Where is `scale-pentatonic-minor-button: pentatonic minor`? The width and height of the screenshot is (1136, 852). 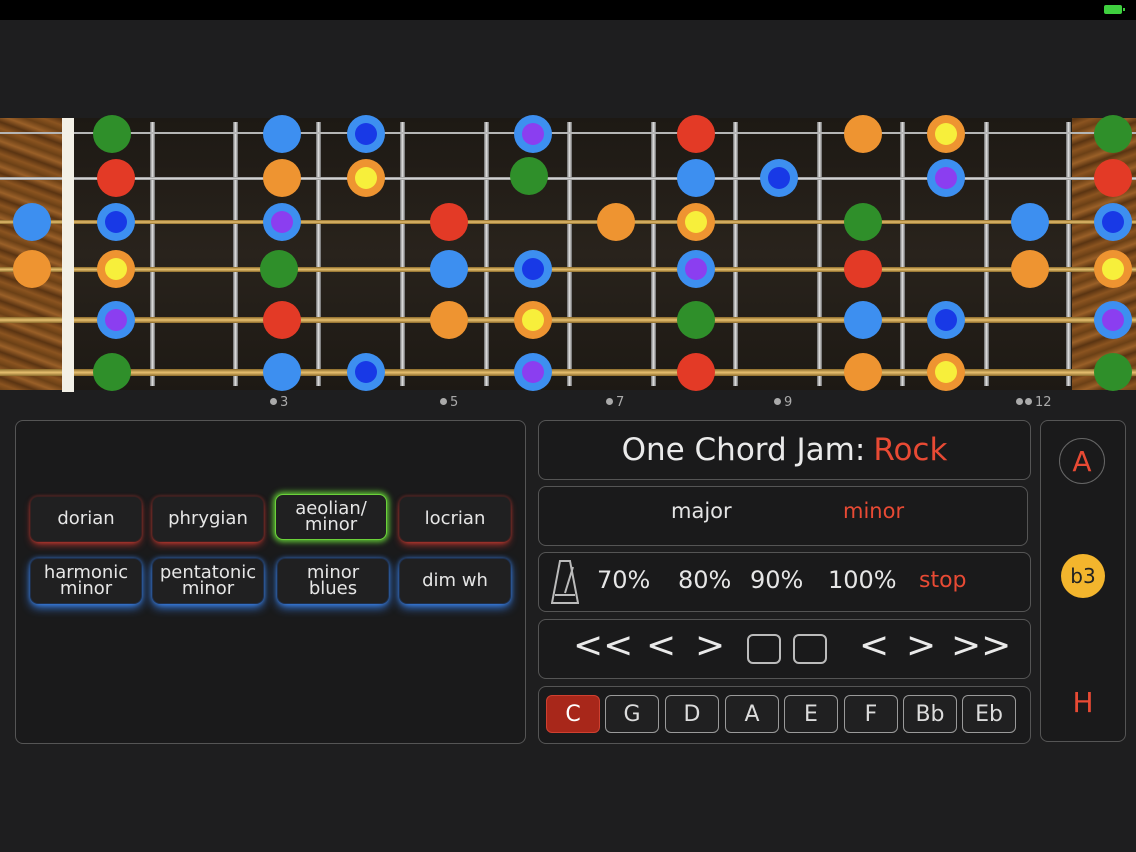 scale-pentatonic-minor-button: pentatonic minor is located at coordinates (208, 581).